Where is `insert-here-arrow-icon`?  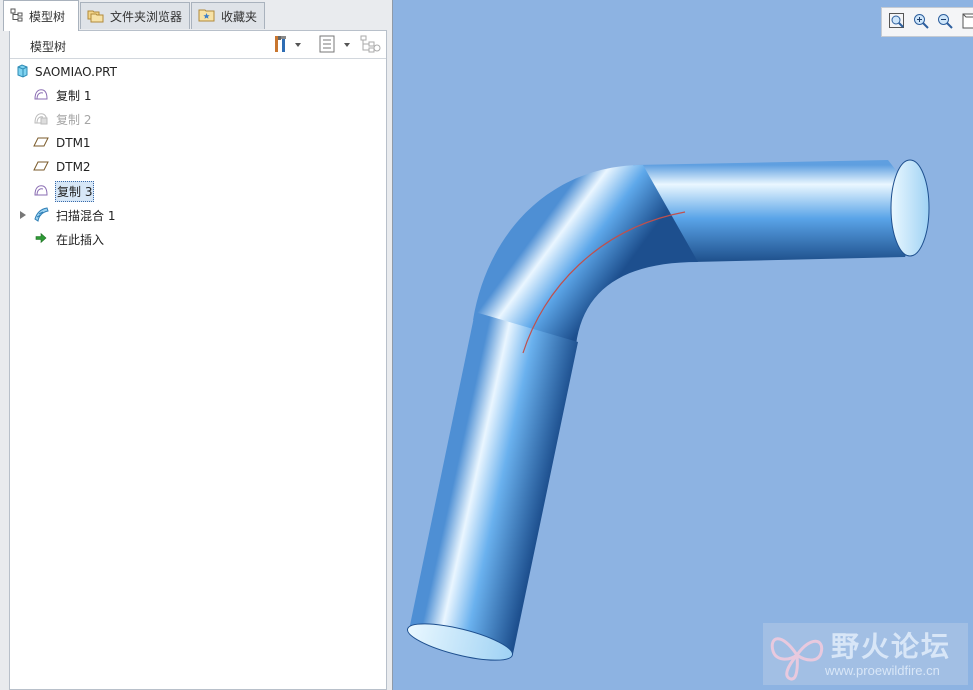 insert-here-arrow-icon is located at coordinates (41, 239).